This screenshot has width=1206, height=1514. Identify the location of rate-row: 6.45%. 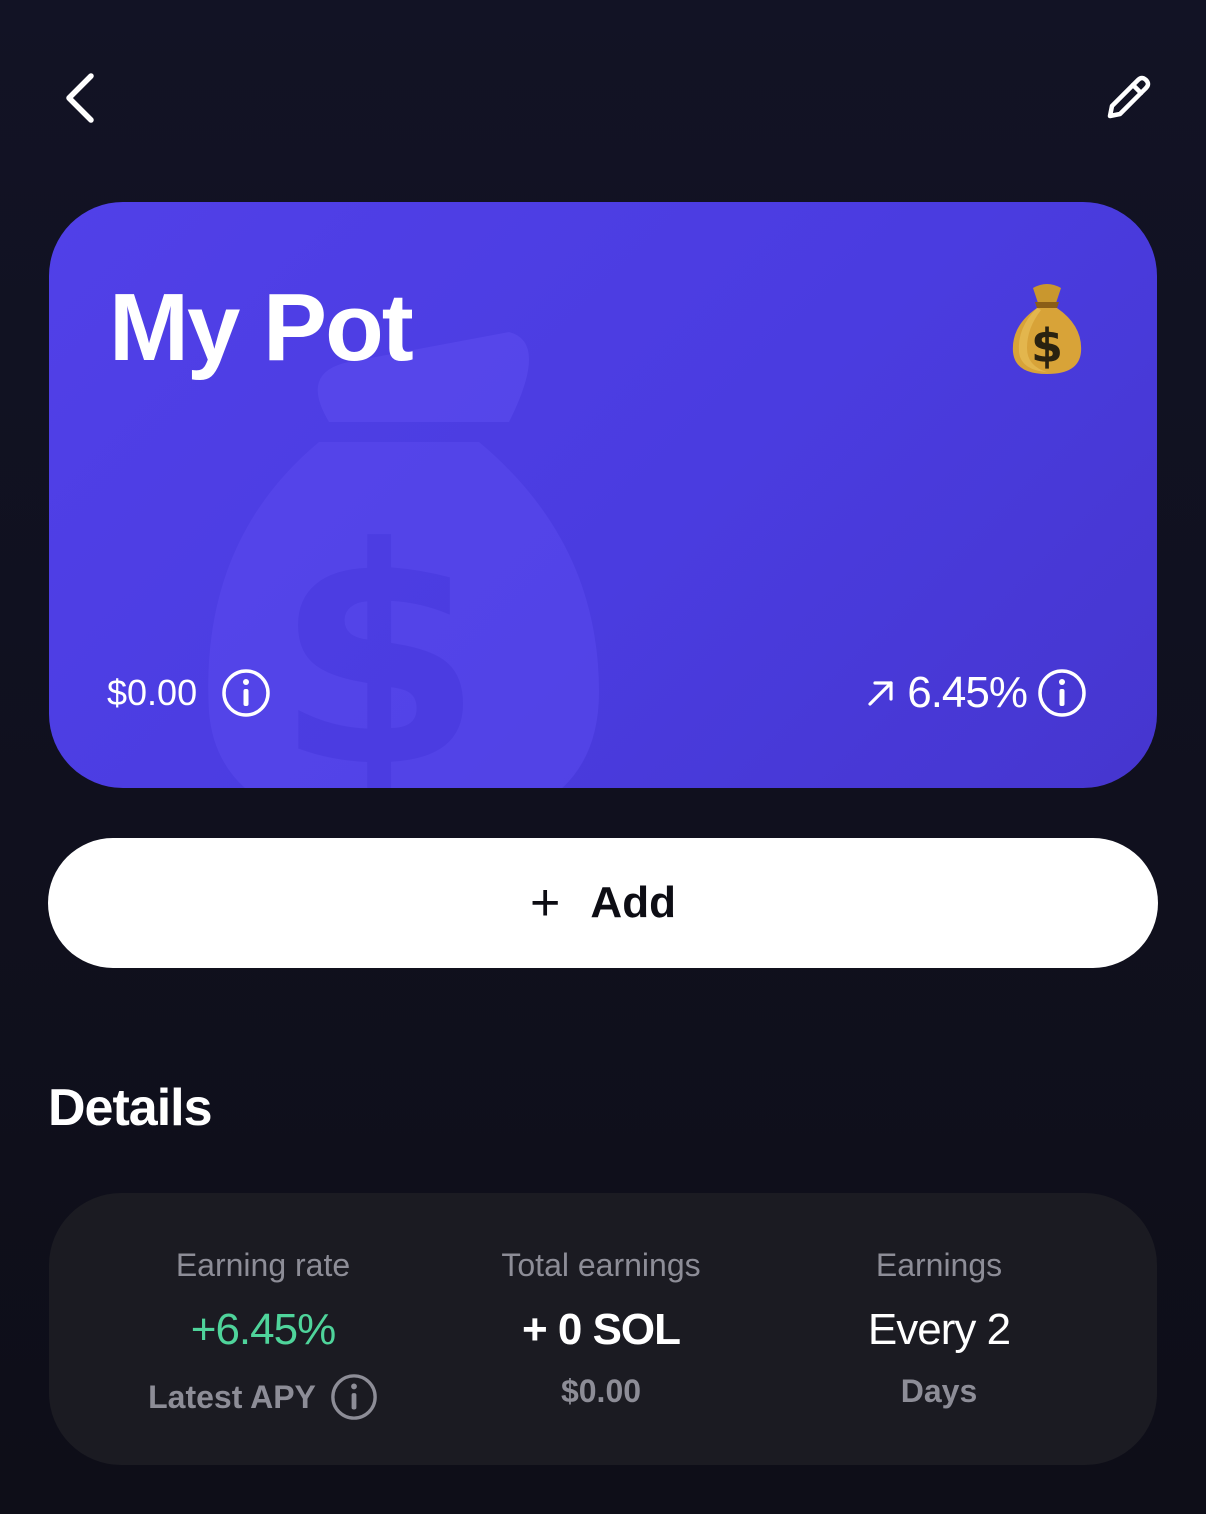
(976, 693).